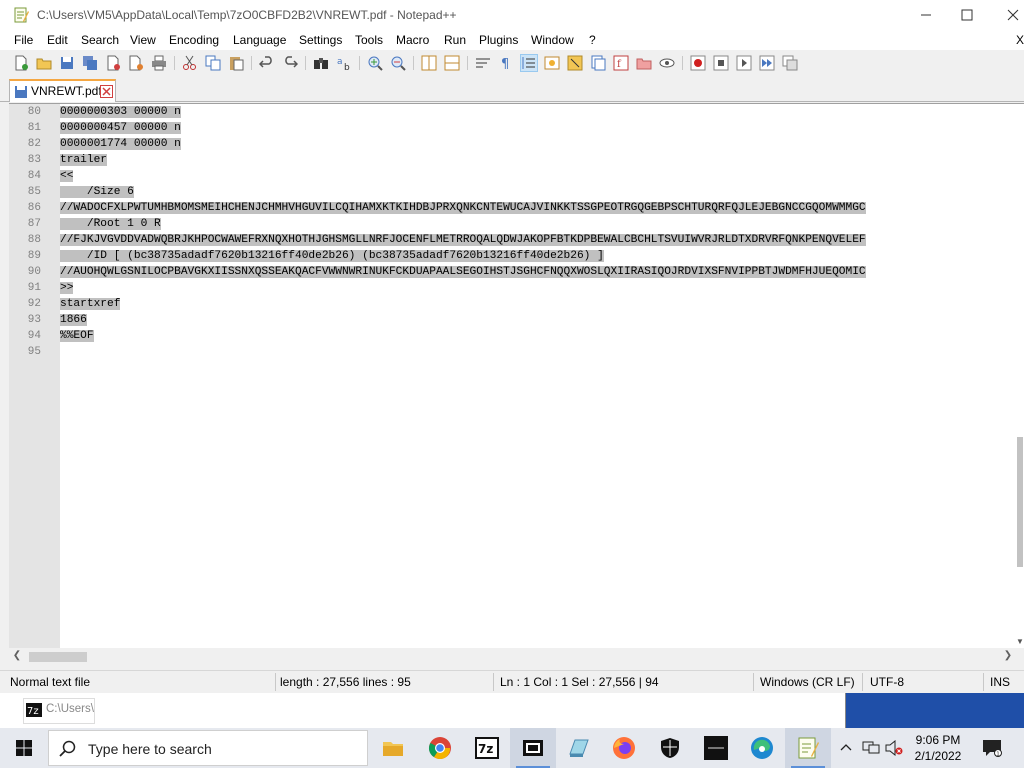  What do you see at coordinates (213, 63) in the screenshot?
I see `copy-button` at bounding box center [213, 63].